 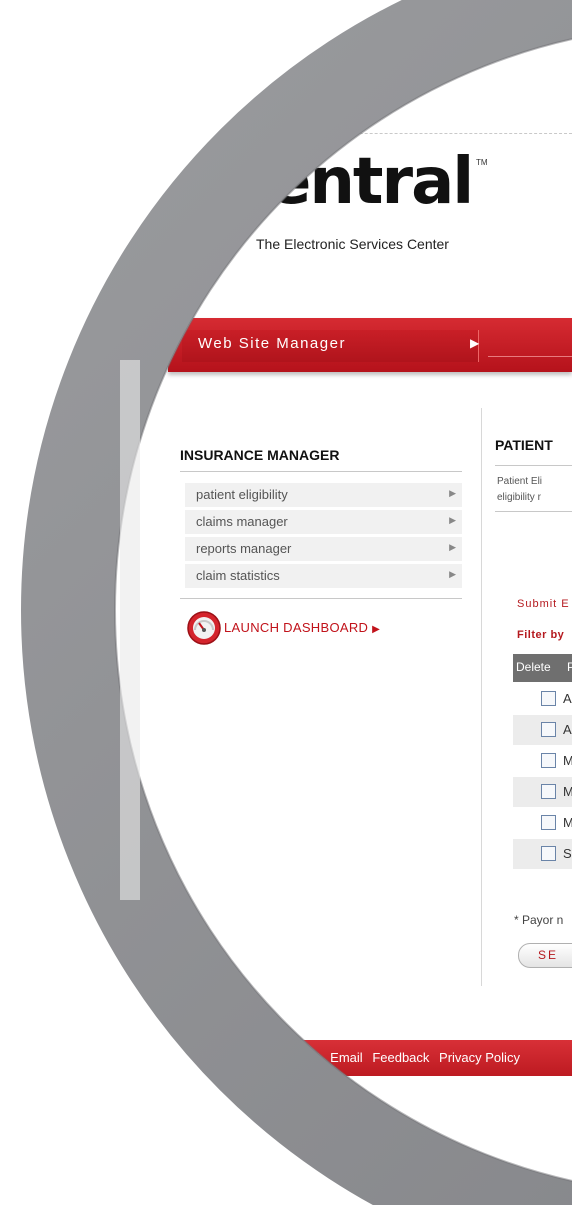 What do you see at coordinates (323, 549) in the screenshot?
I see `sidebar-item-reports-manager: reports manager ▶` at bounding box center [323, 549].